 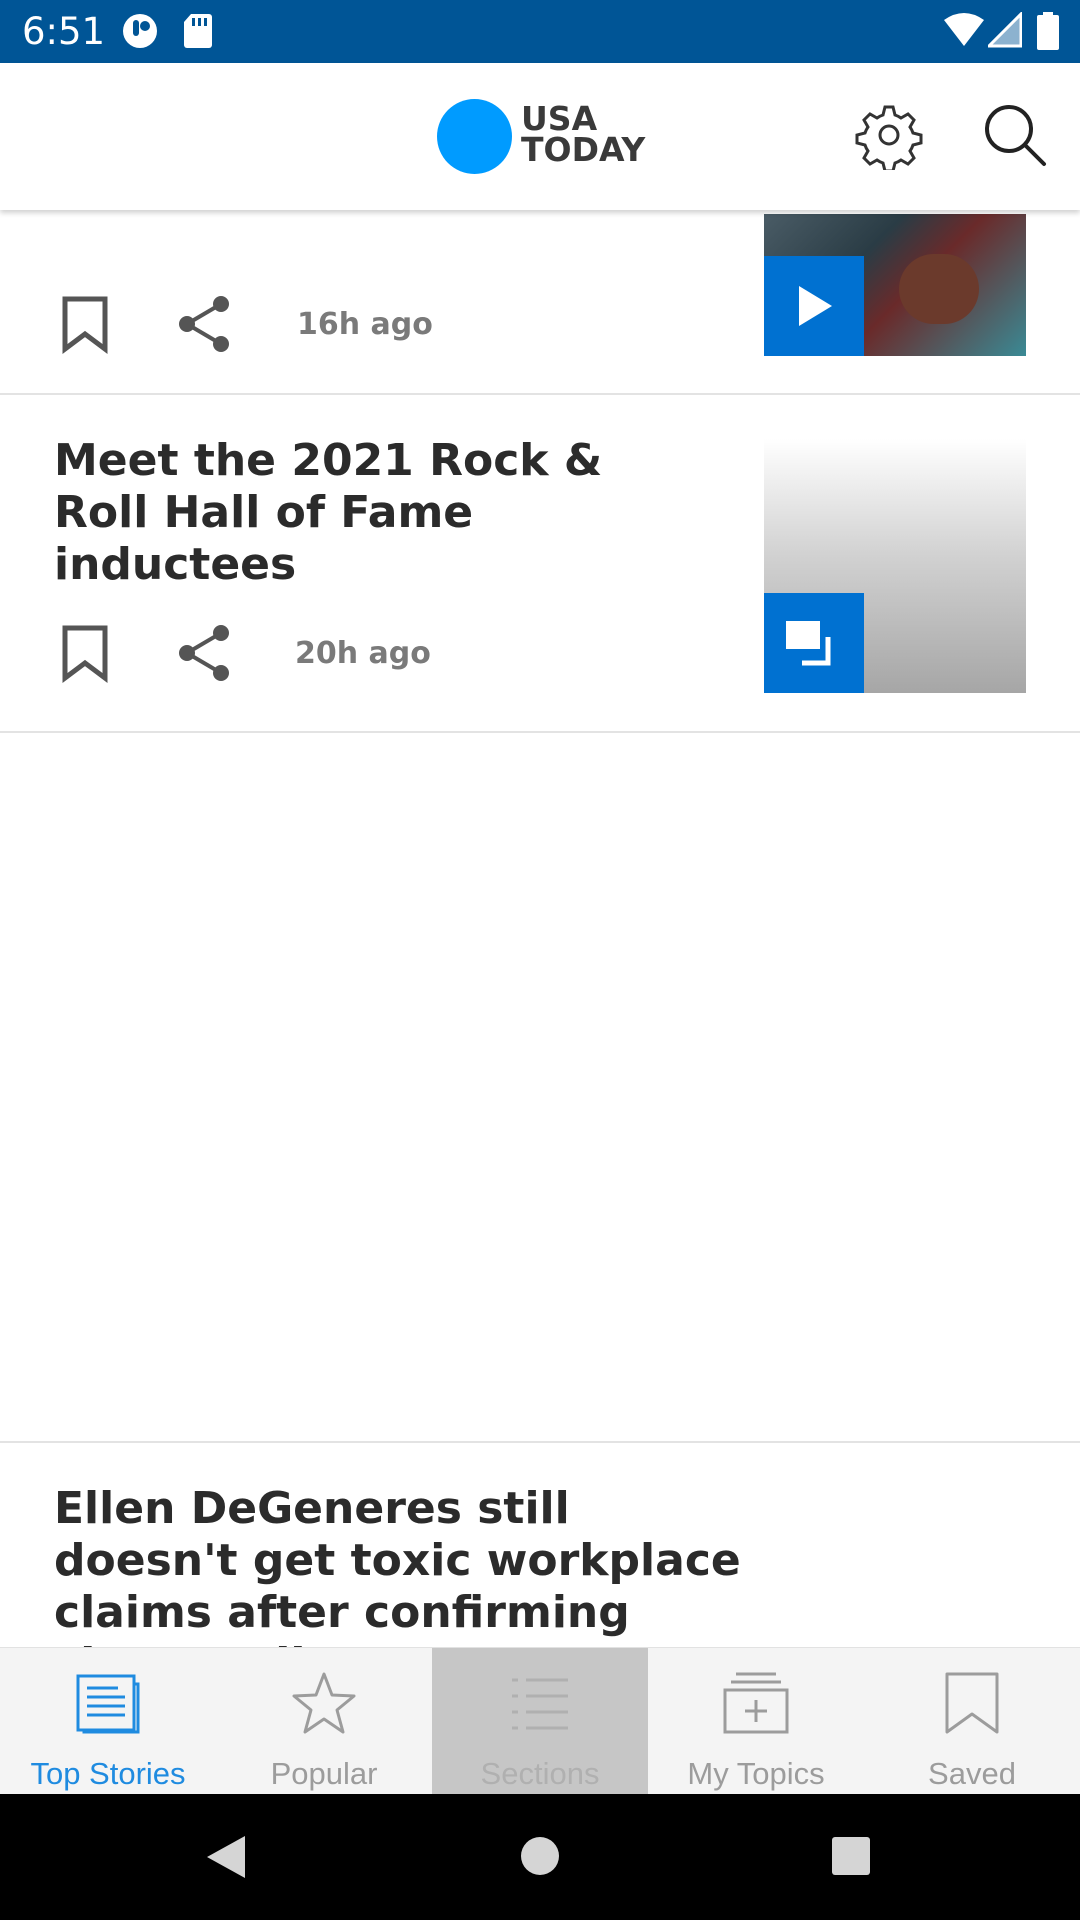 What do you see at coordinates (939, 289) in the screenshot?
I see `thumbnail-image` at bounding box center [939, 289].